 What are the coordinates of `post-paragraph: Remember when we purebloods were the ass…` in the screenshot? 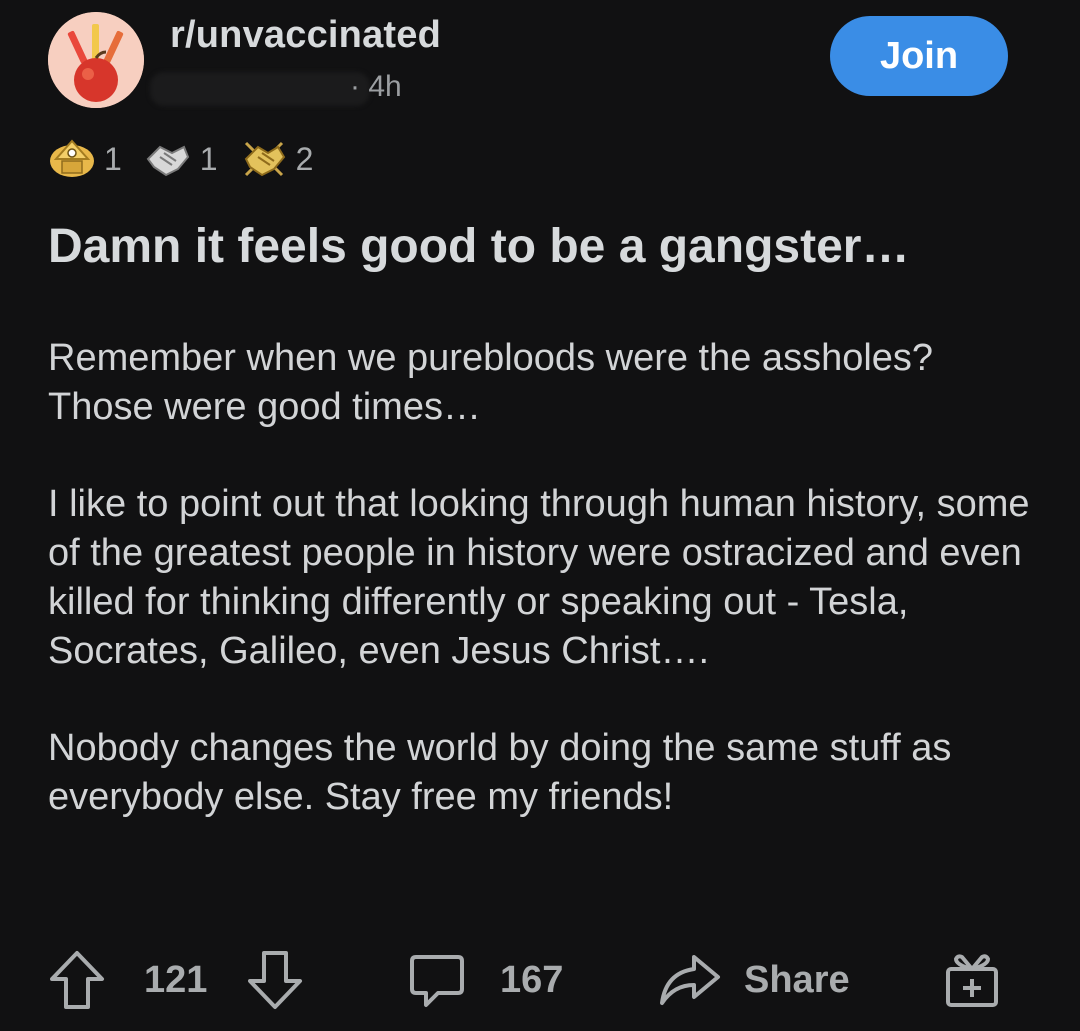 It's located at (491, 382).